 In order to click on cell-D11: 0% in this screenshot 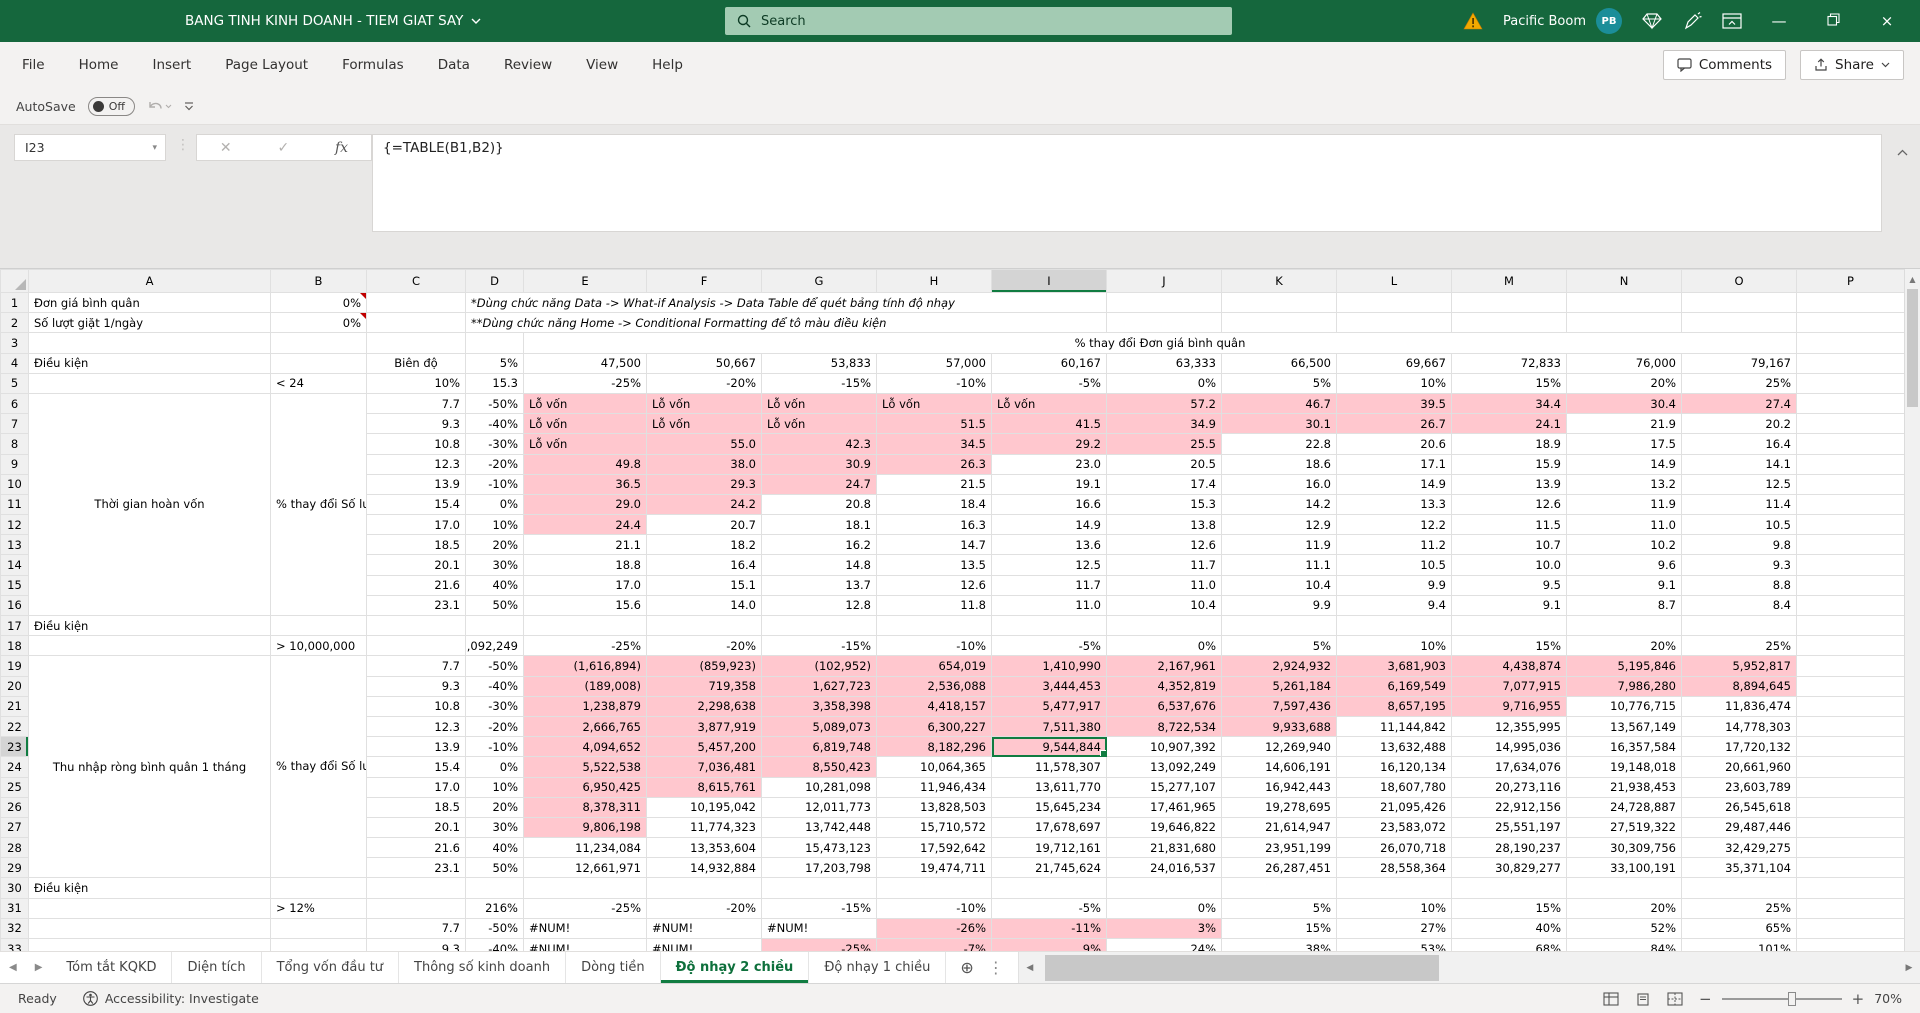, I will do `click(494, 504)`.